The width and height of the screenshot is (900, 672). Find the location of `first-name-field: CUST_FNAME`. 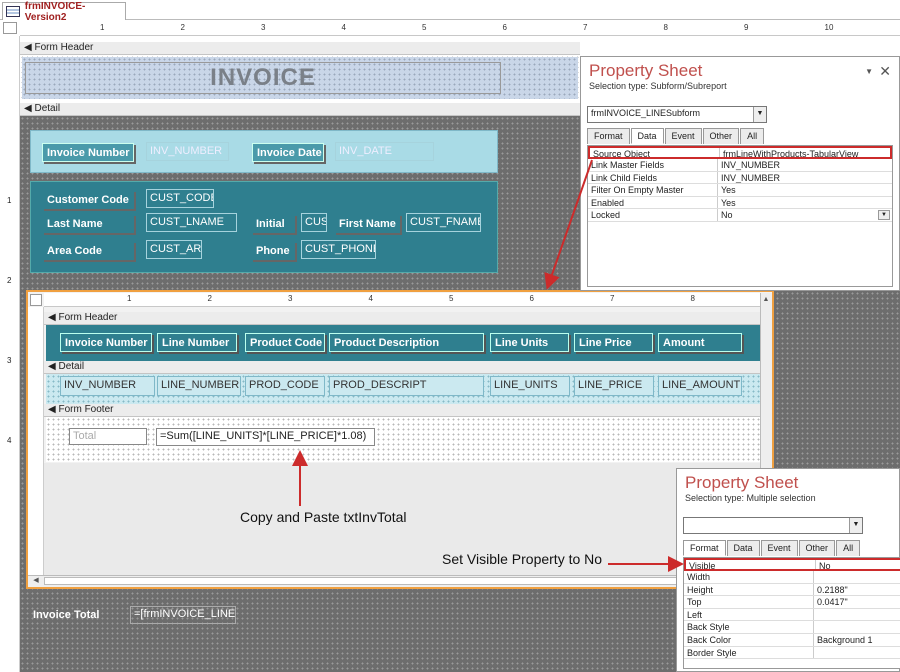

first-name-field: CUST_FNAME is located at coordinates (443, 222).